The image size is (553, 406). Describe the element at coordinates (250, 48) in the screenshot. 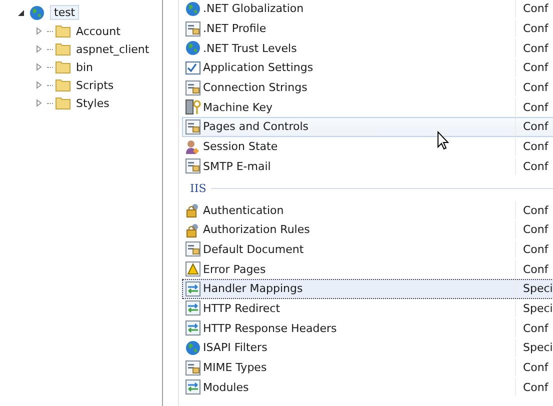

I see `feature-name: .NET Trust Levels` at that location.